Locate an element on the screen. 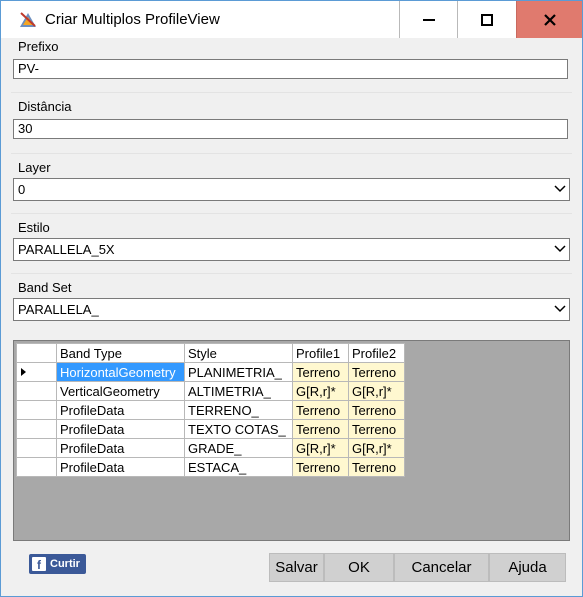  minimize-icon is located at coordinates (428, 19).